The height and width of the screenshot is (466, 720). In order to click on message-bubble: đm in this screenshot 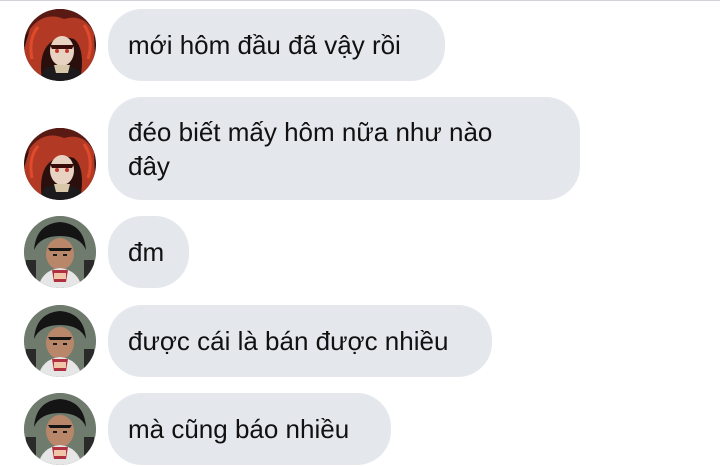, I will do `click(148, 252)`.